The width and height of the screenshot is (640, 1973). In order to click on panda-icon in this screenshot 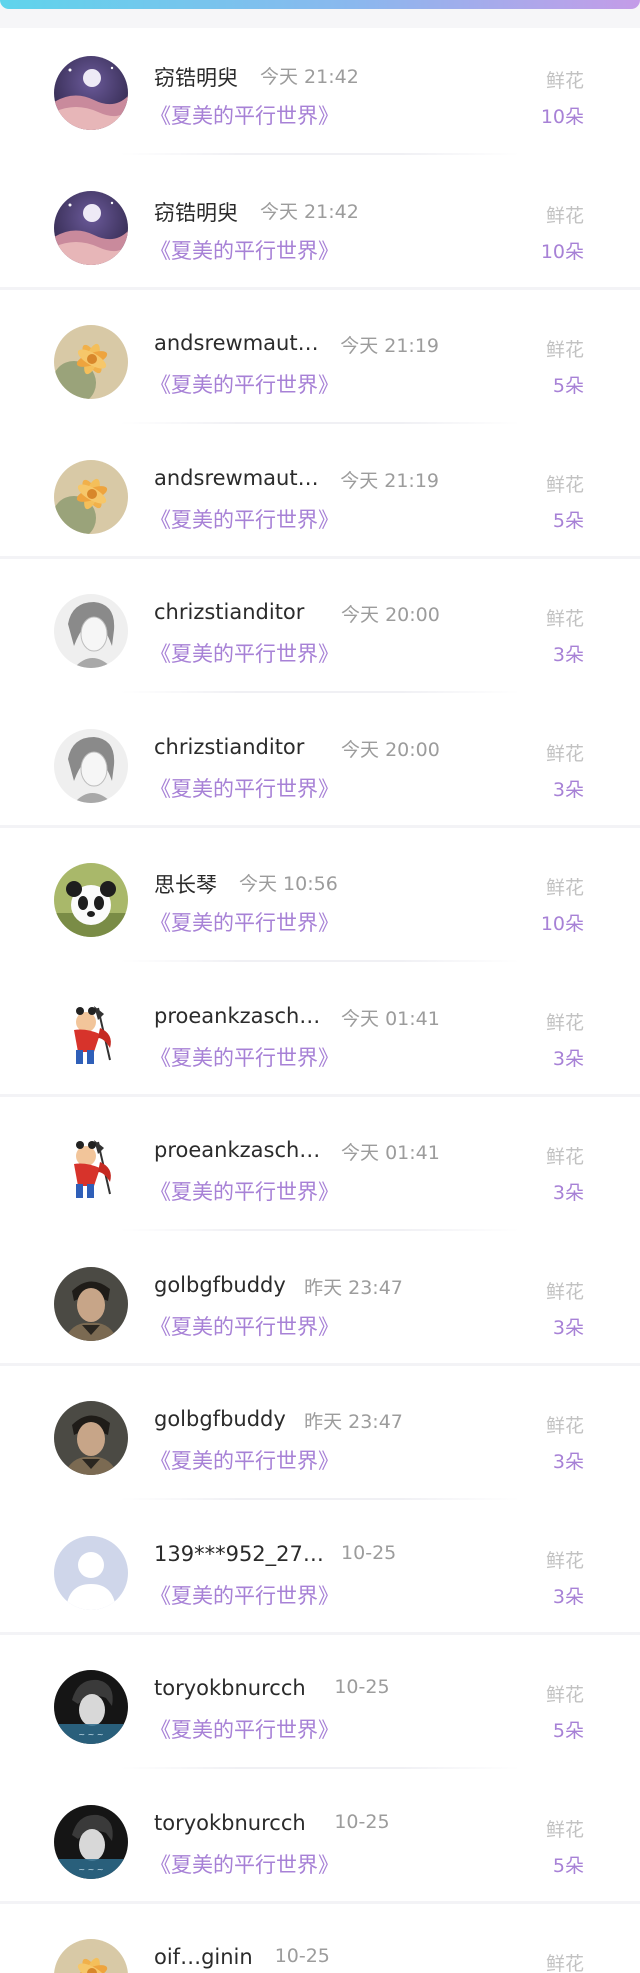, I will do `click(91, 900)`.